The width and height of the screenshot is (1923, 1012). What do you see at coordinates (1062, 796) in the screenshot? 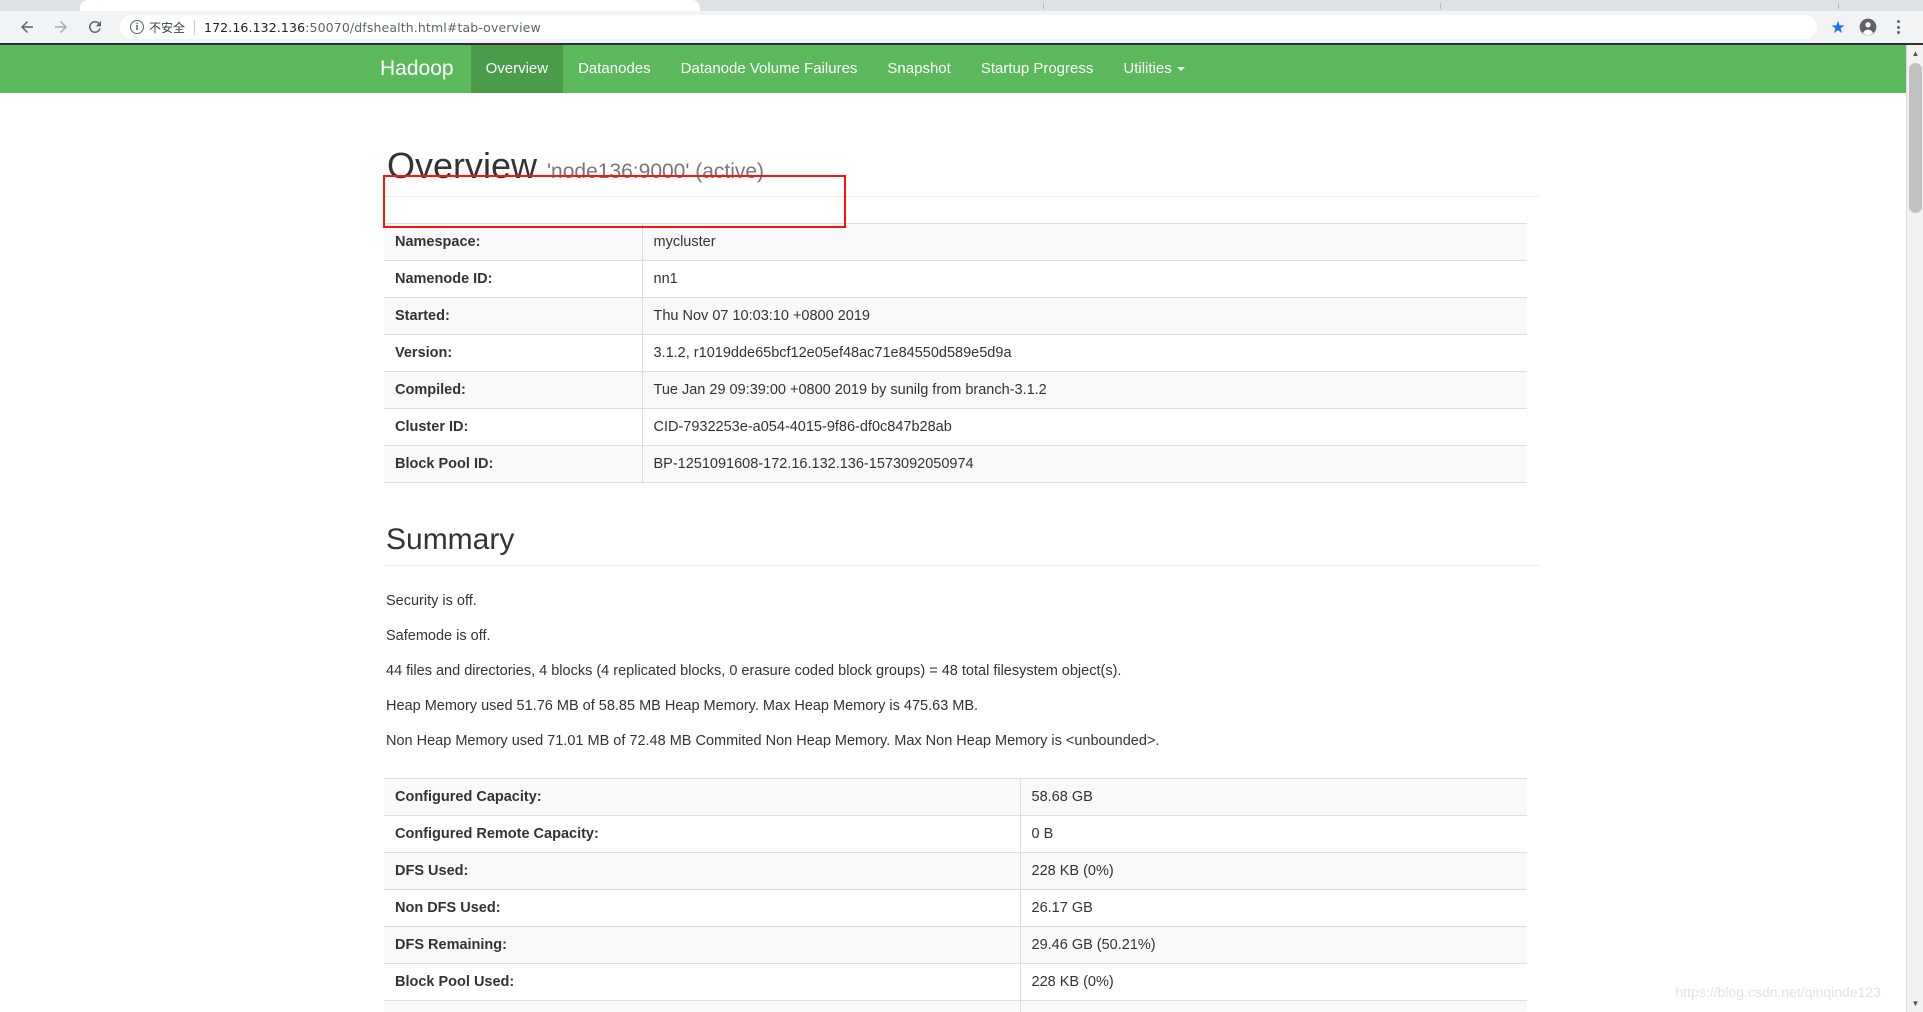
I see `row-value: 58.68 GB` at bounding box center [1062, 796].